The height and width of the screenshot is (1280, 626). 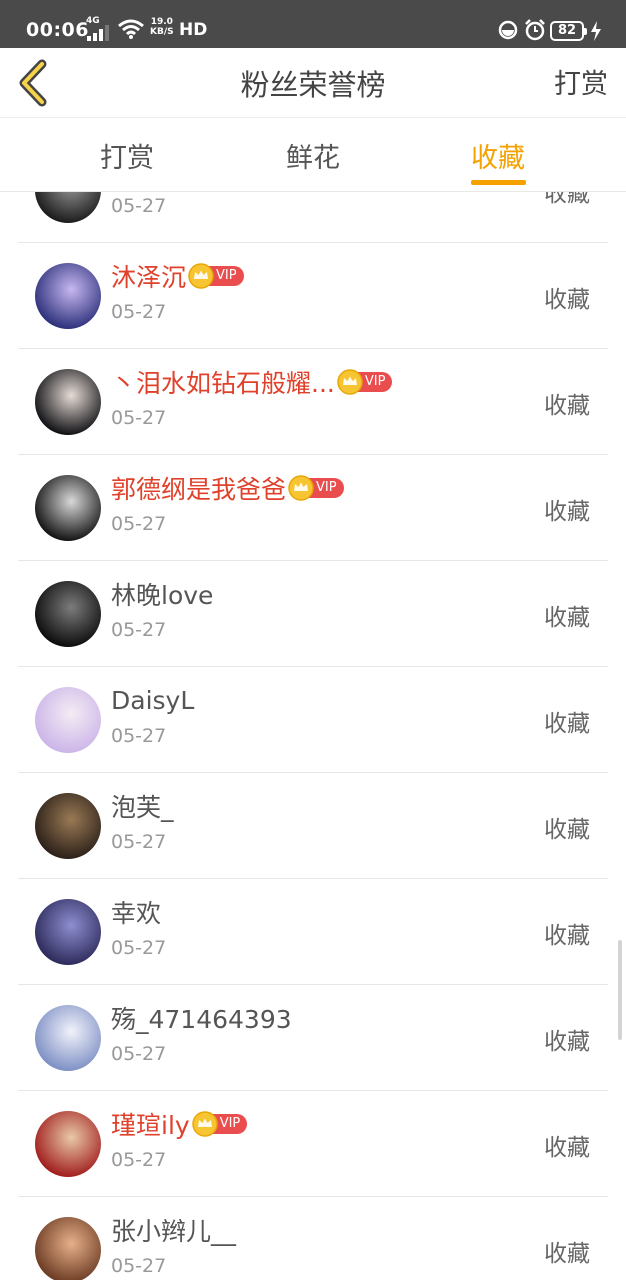 I want to click on user-name: 泡芙_, so click(x=142, y=807).